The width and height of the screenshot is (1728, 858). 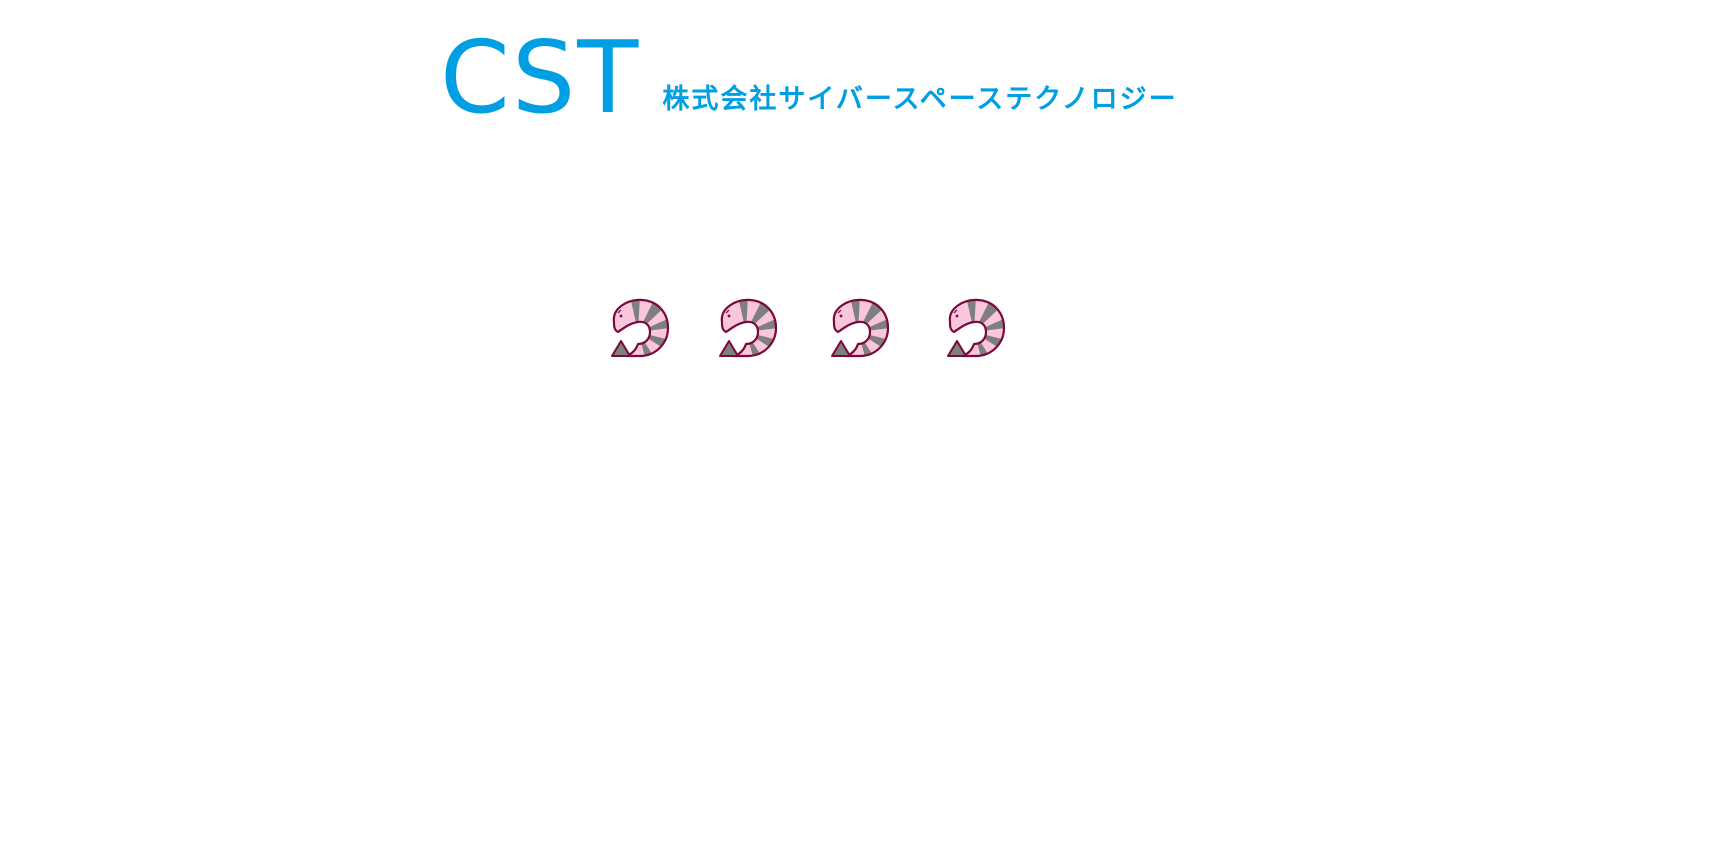 I want to click on loading-indicator, so click(x=806, y=328).